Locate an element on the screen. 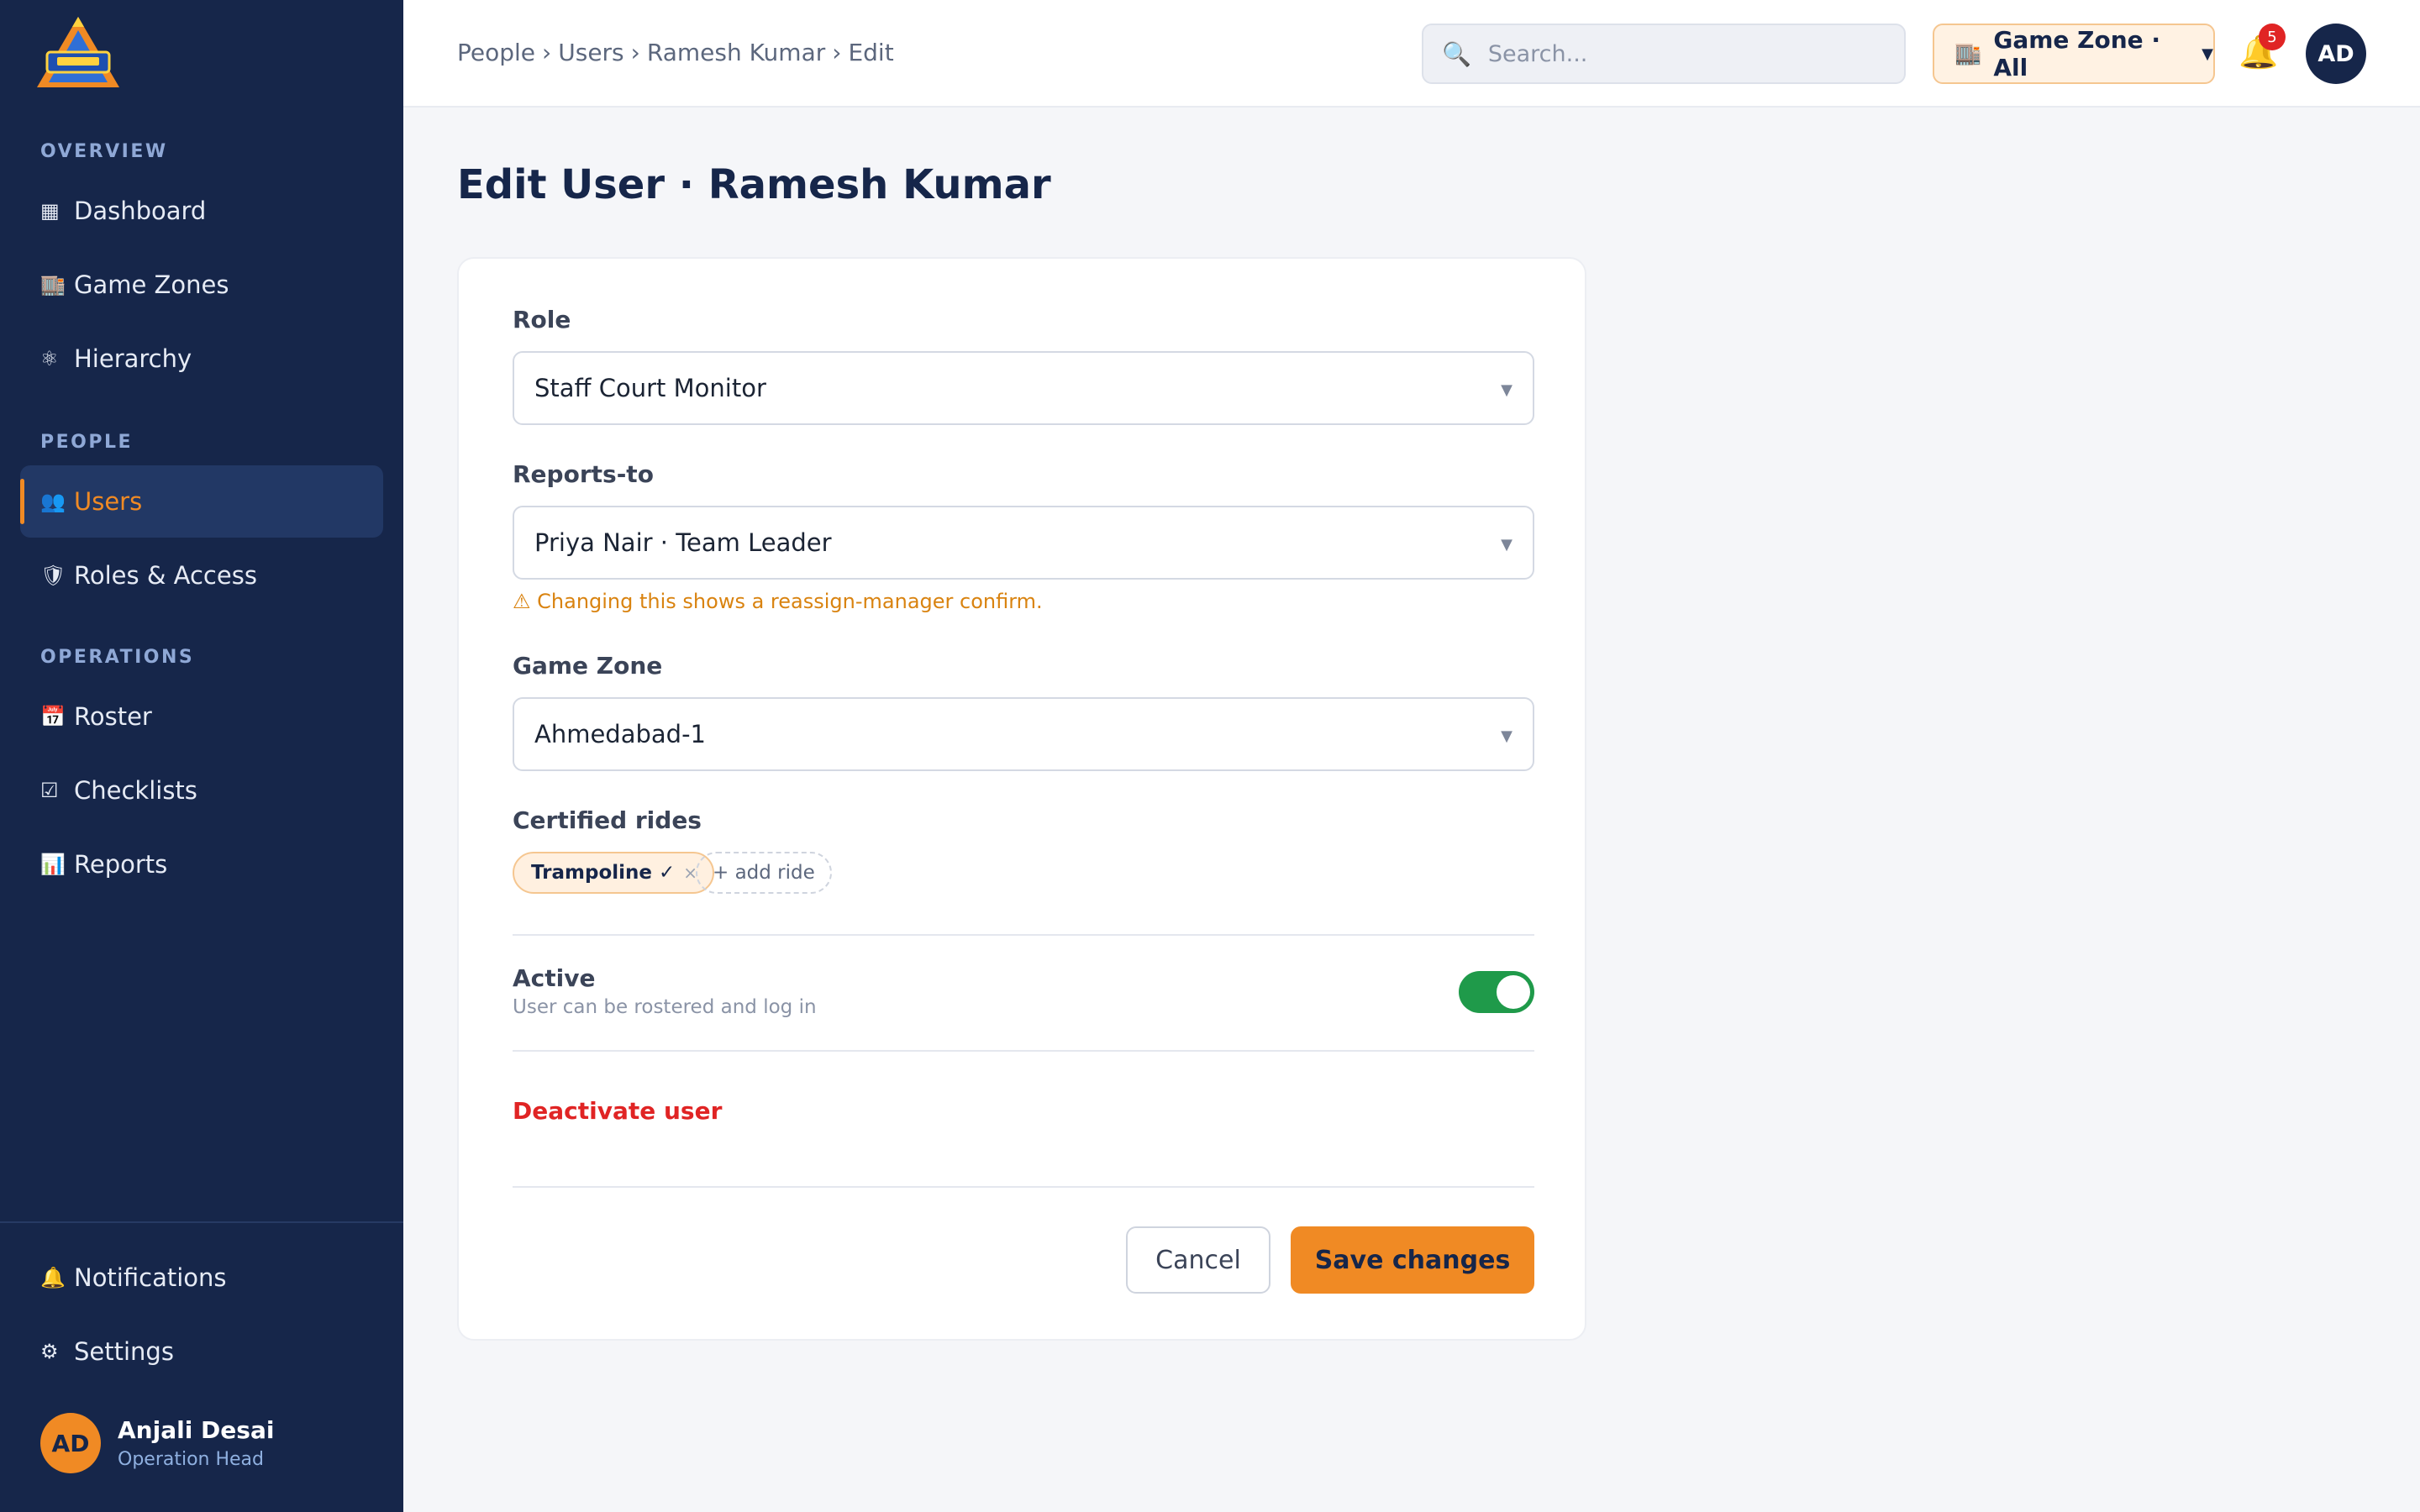  sidebar-item-hierarchy: ⚛ Hierarchy is located at coordinates (202, 359).